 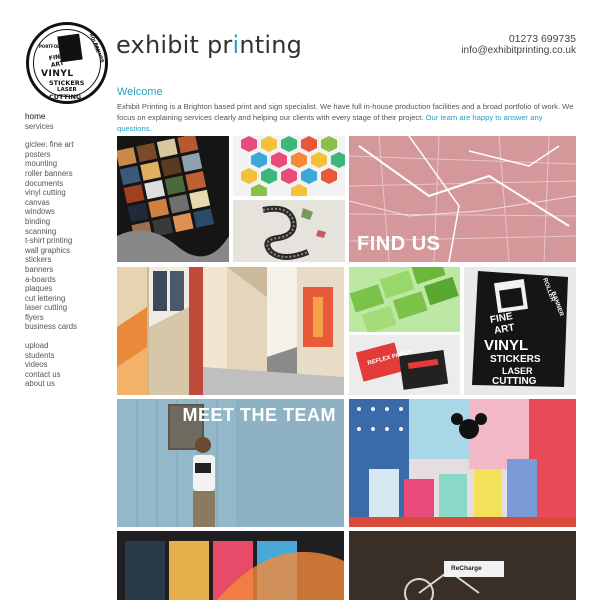 I want to click on logo-word-vinyl: VINYL, so click(x=57, y=74).